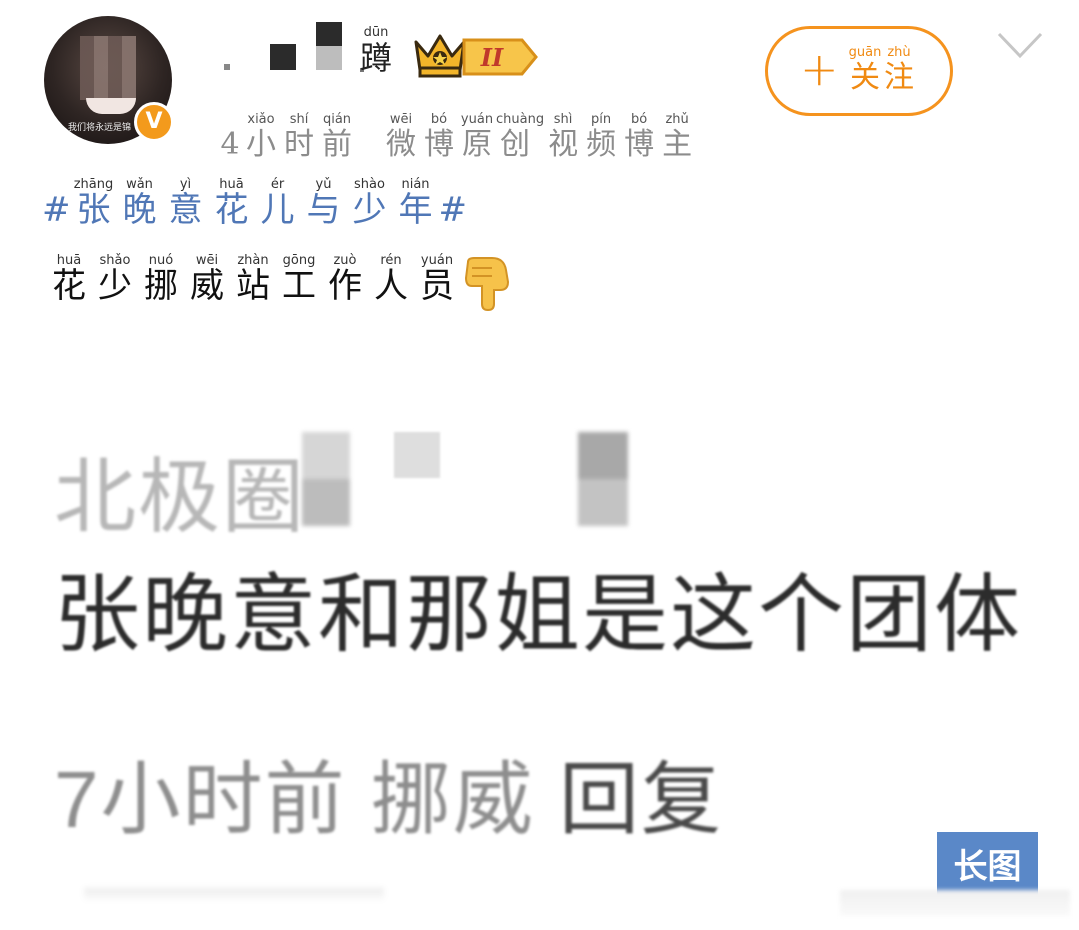  What do you see at coordinates (207, 279) in the screenshot?
I see `ruby-char: wēi 威` at bounding box center [207, 279].